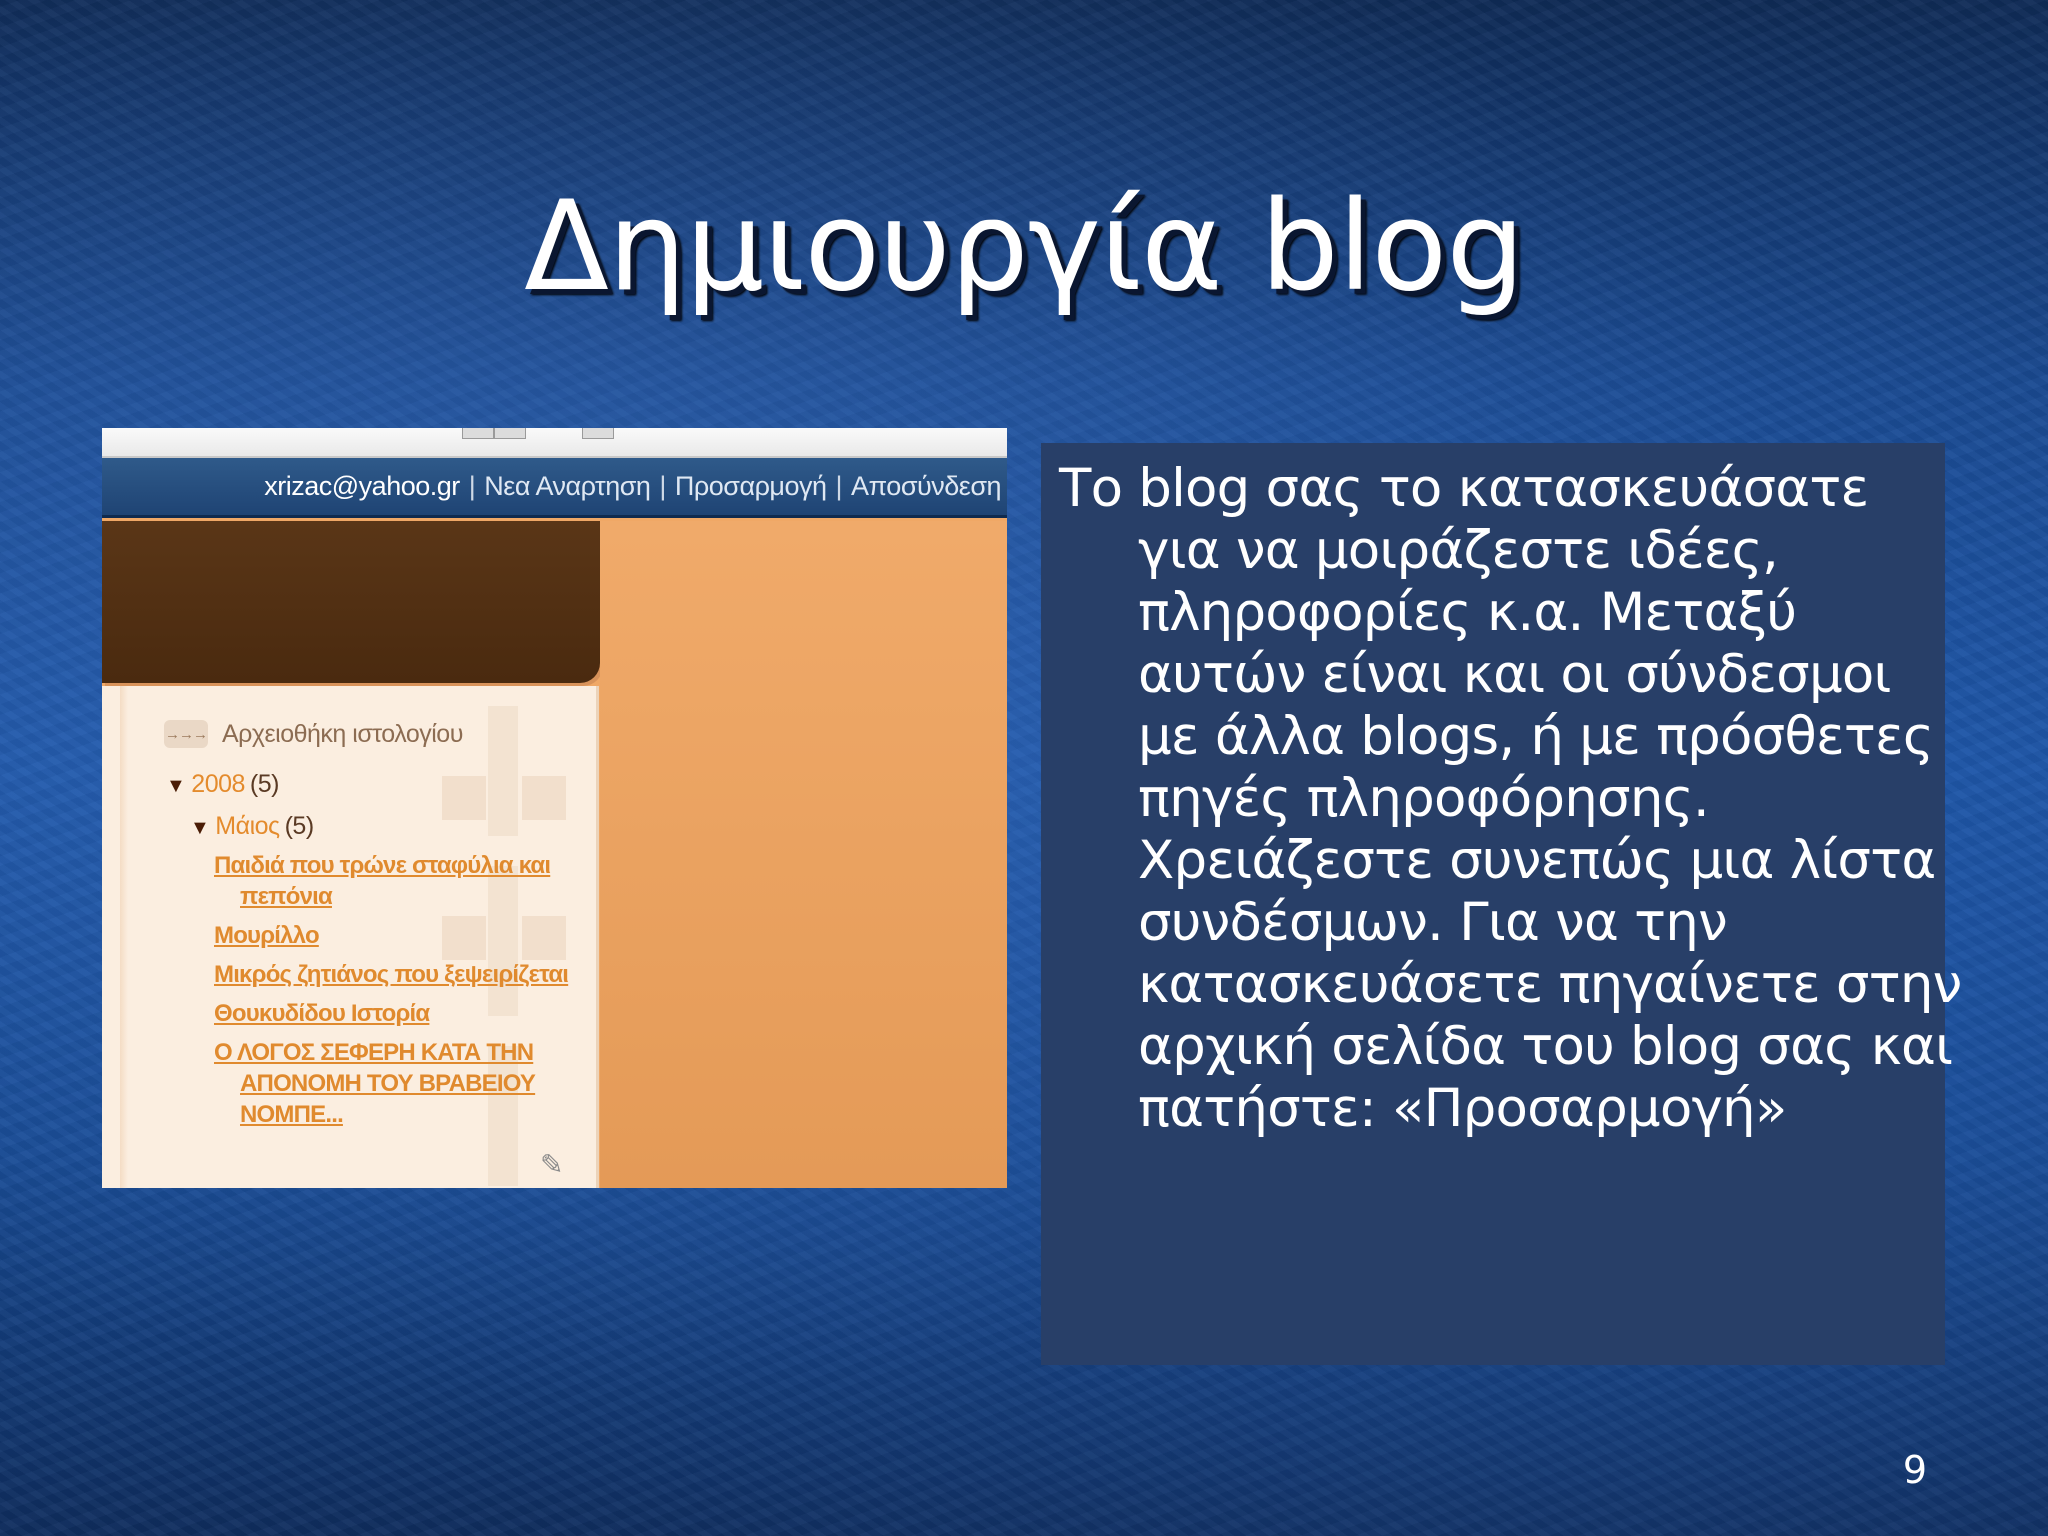  Describe the element at coordinates (1433, 922) in the screenshot. I see `body-line: συνδέσμων. Για να την` at that location.